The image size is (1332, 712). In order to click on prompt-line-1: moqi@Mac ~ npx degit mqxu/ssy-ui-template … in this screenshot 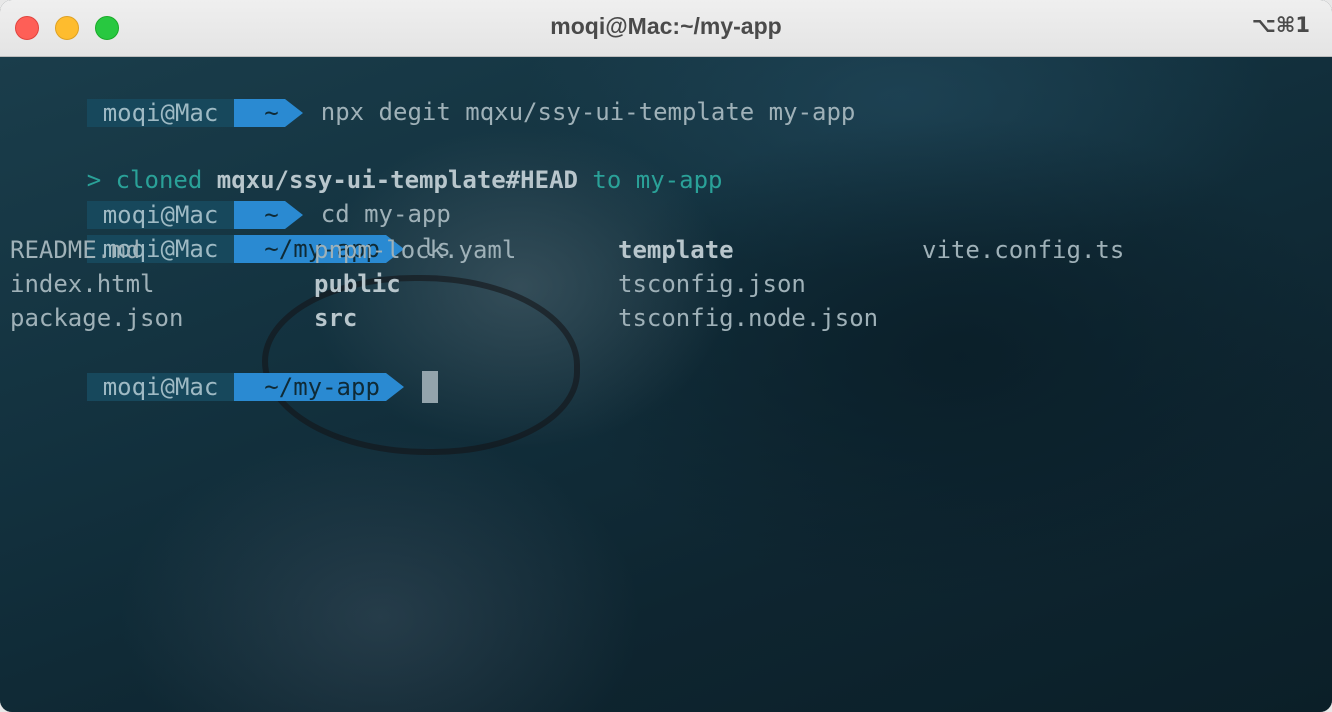, I will do `click(427, 94)`.